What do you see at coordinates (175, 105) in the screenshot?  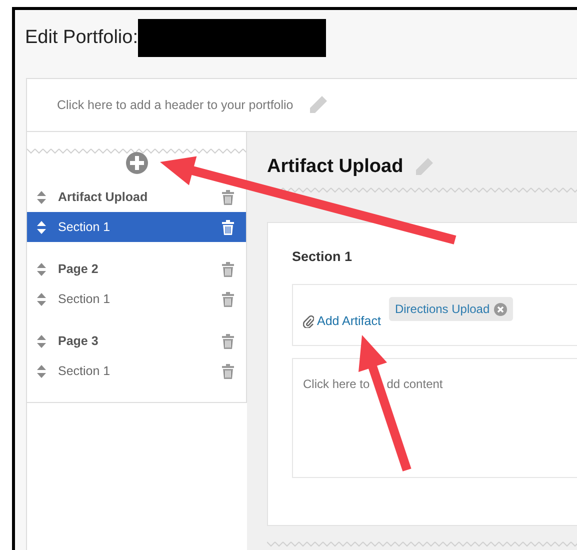 I see `header-prompt: Click here to add a header to your portfolio` at bounding box center [175, 105].